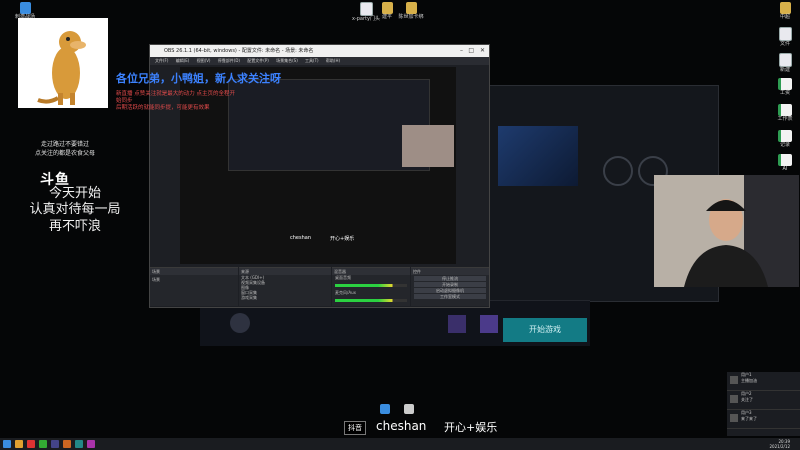 This screenshot has height=450, width=800. What do you see at coordinates (329, 125) in the screenshot?
I see `nested-preview` at bounding box center [329, 125].